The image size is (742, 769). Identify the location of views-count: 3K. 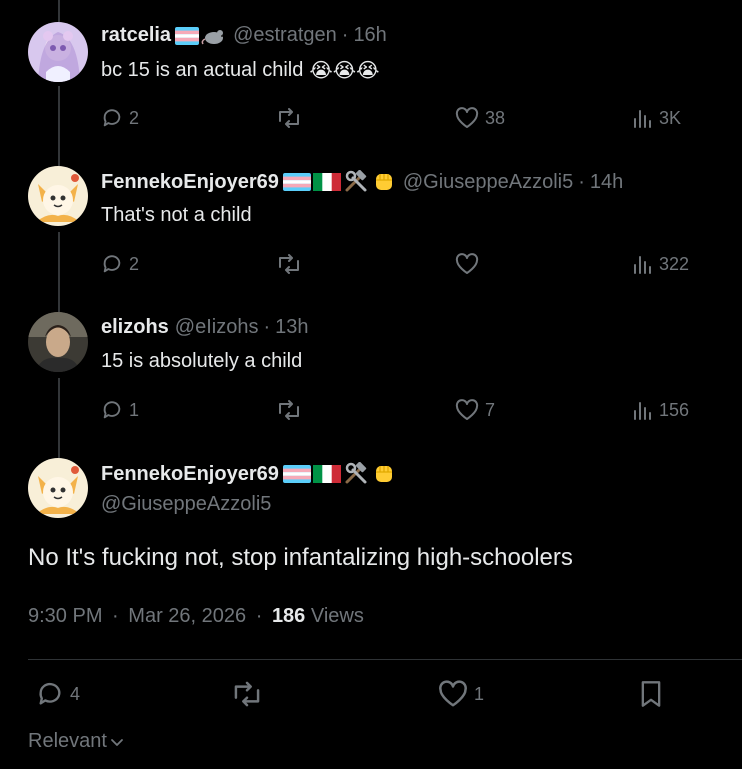
(670, 117).